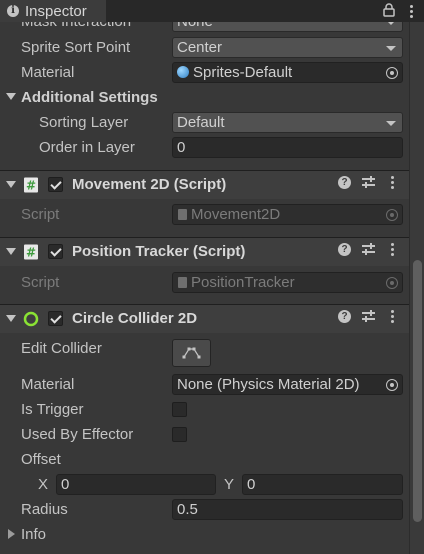 This screenshot has height=554, width=424. What do you see at coordinates (135, 318) in the screenshot?
I see `circle-collider-title: Circle Collider 2D` at bounding box center [135, 318].